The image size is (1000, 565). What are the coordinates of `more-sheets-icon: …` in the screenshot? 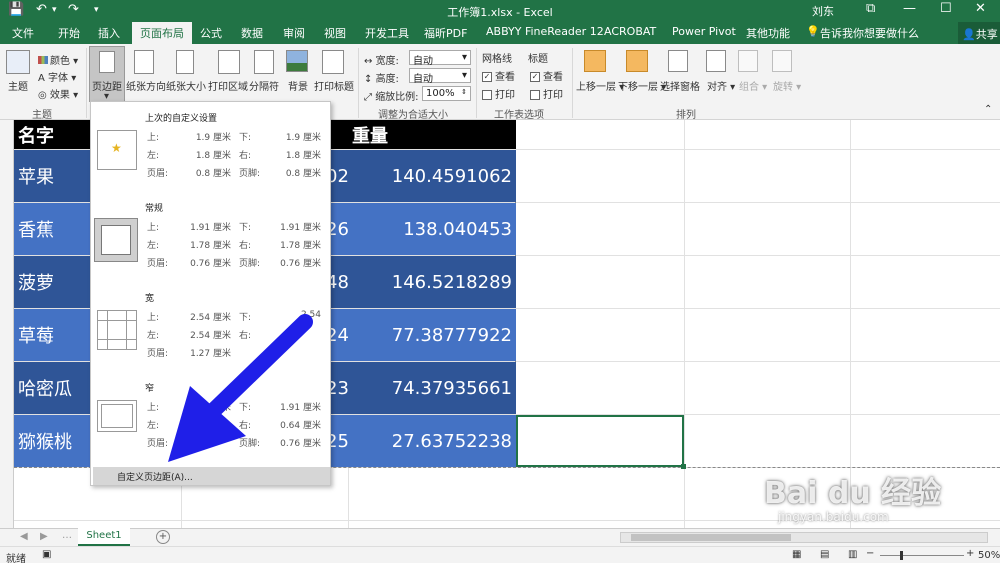 It's located at (67, 535).